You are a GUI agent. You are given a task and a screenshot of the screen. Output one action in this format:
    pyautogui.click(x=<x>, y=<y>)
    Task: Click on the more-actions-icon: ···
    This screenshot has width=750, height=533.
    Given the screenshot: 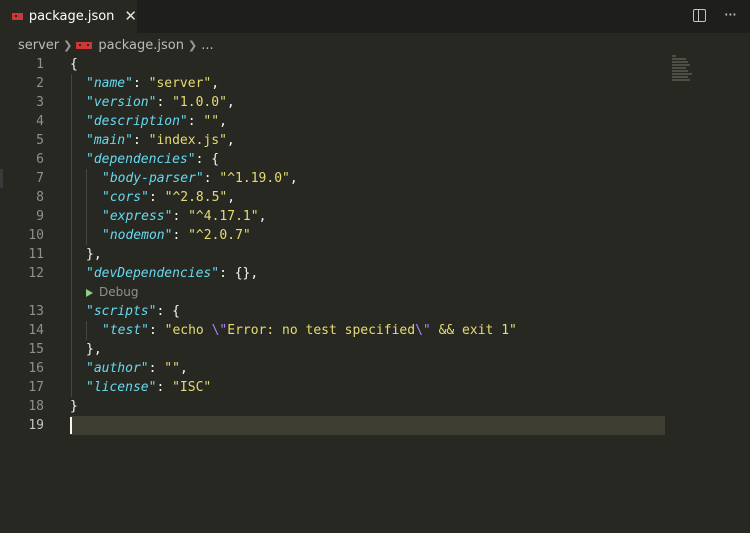 What is the action you would take?
    pyautogui.click(x=730, y=15)
    